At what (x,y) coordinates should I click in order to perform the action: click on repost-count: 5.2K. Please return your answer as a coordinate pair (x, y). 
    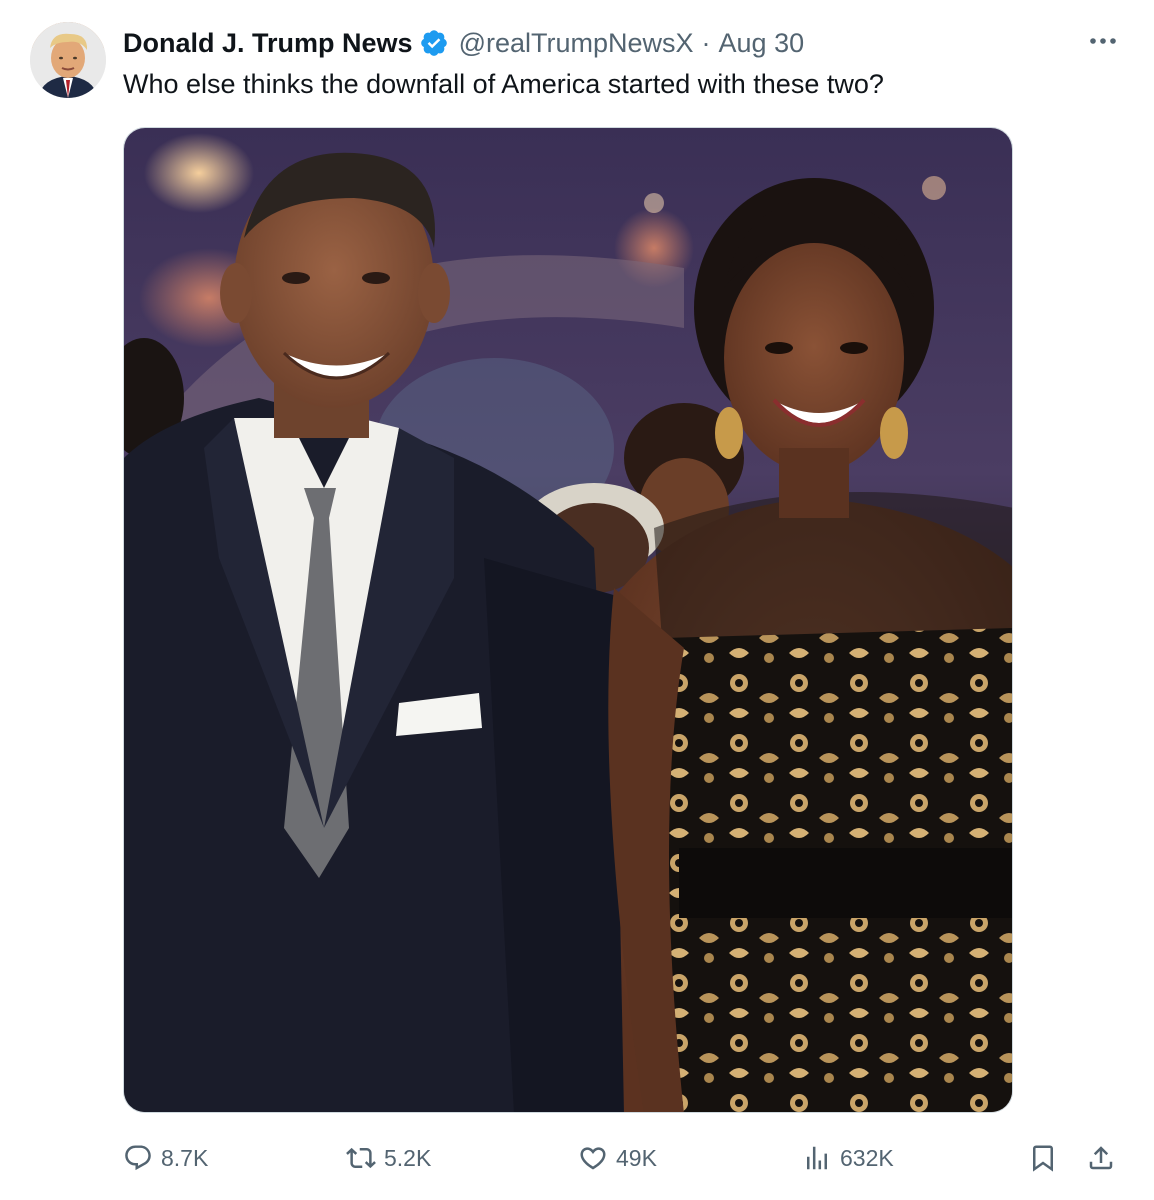
    Looking at the image, I should click on (408, 1157).